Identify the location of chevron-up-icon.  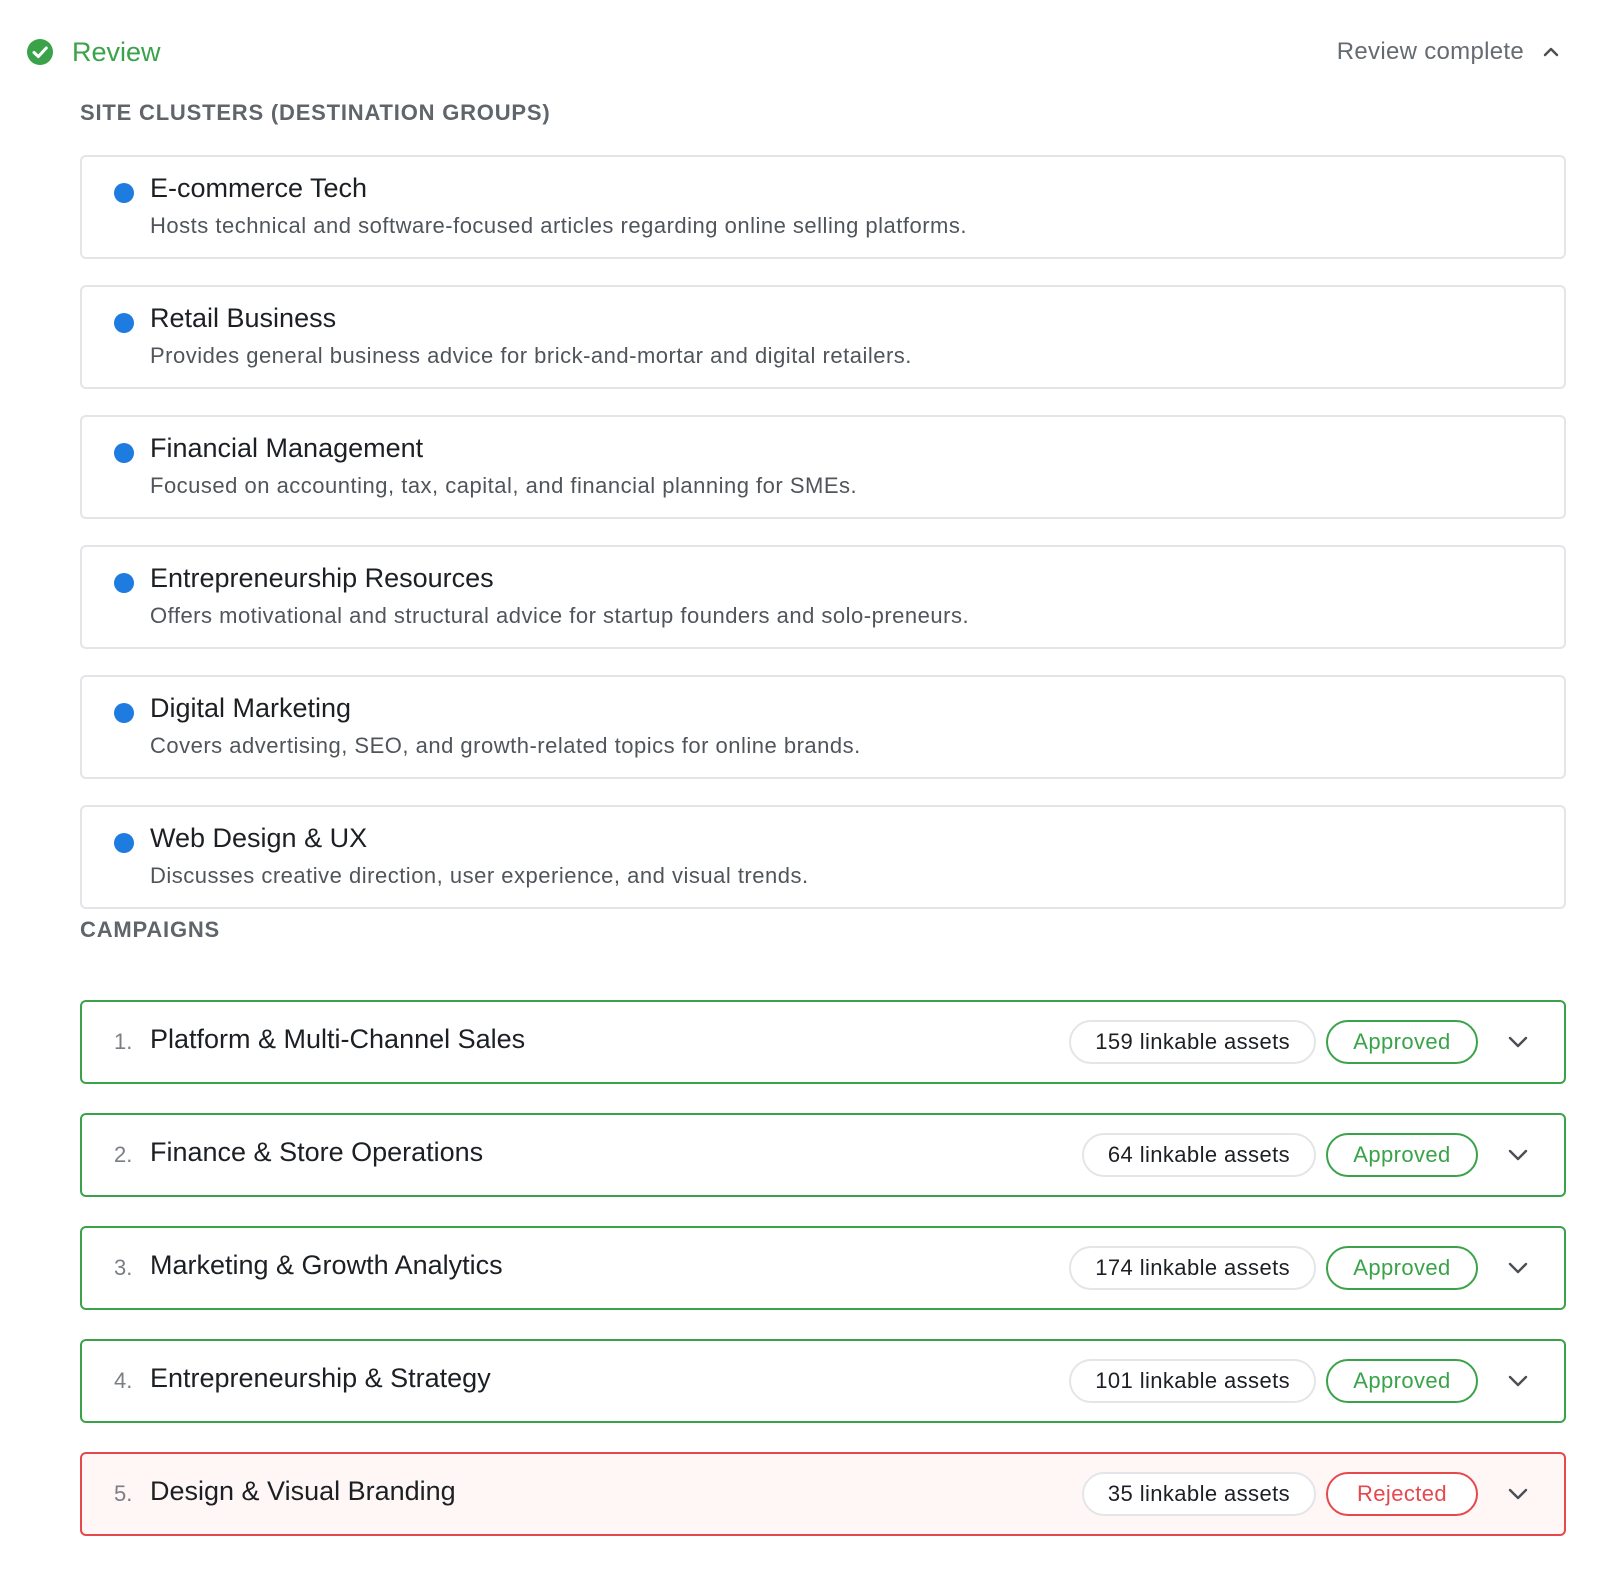
(1551, 52).